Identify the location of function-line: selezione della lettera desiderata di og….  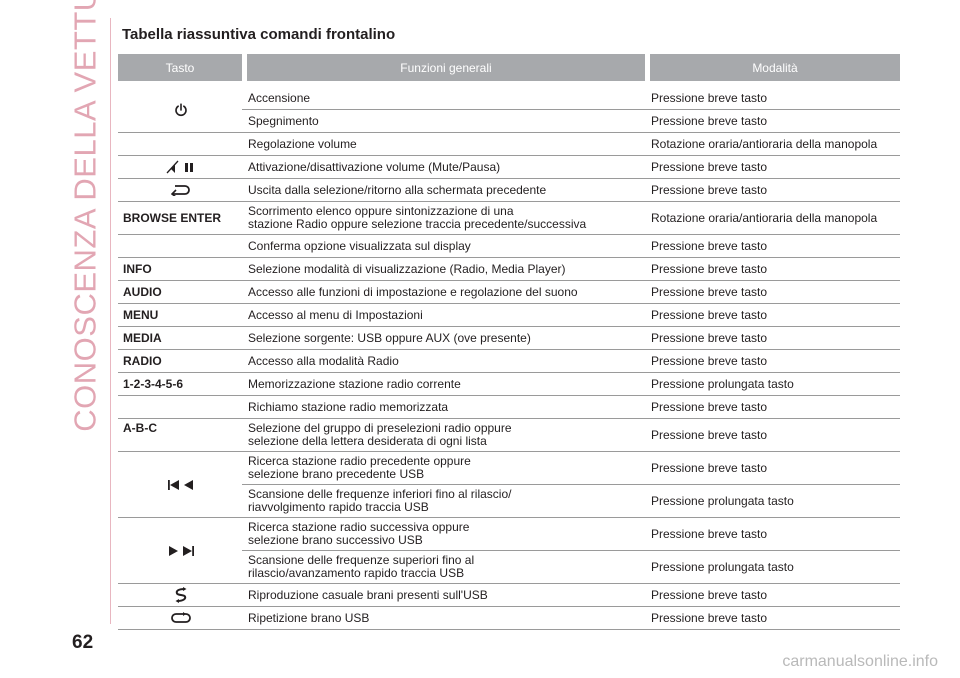
(367, 441).